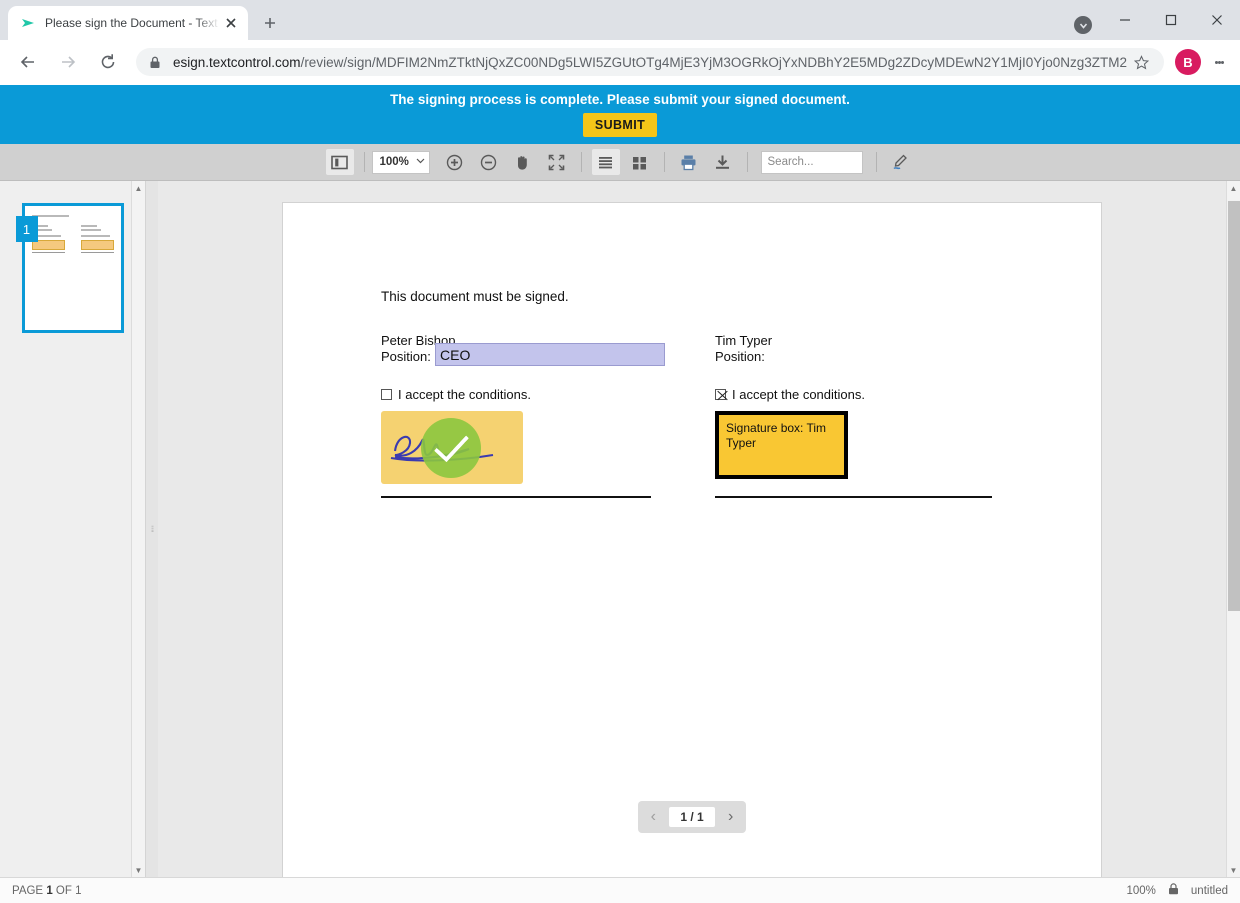  Describe the element at coordinates (138, 529) in the screenshot. I see `thumbnail-scrollbar: ▲ ▼` at that location.